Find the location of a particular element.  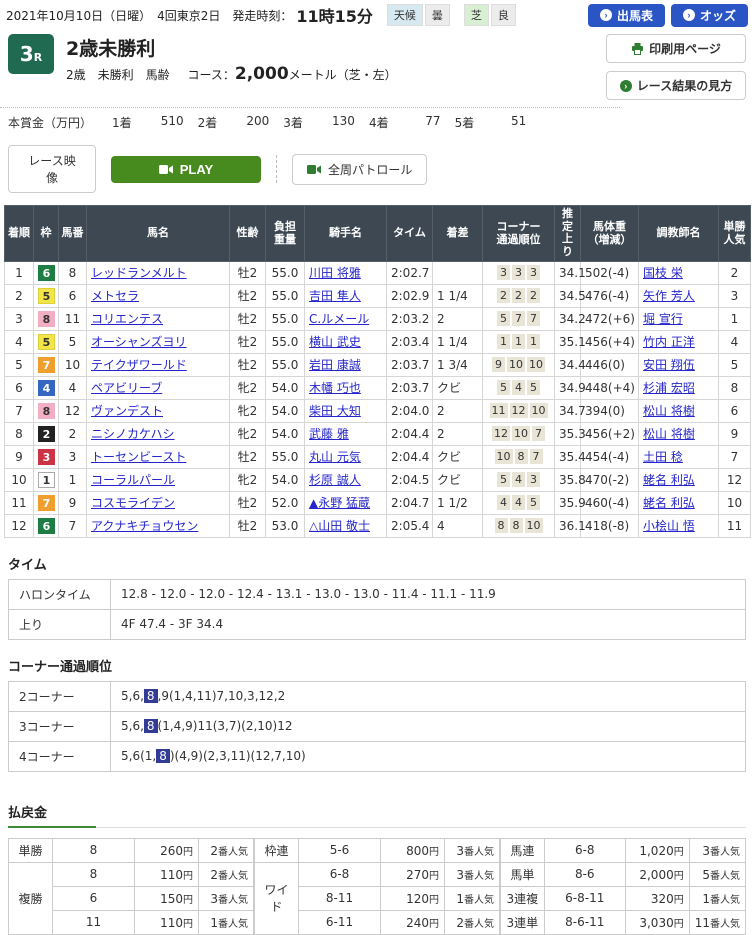

frame-number-badge: 8 is located at coordinates (46, 410).